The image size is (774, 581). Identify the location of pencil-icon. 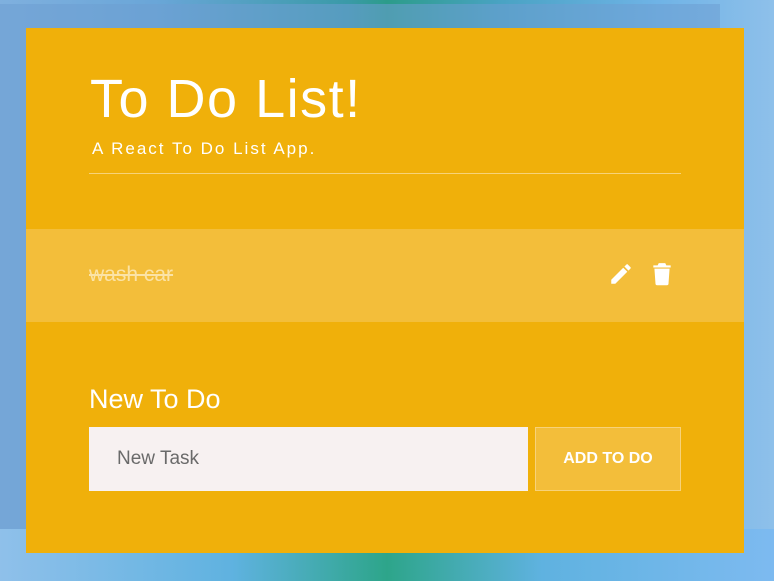
(621, 274).